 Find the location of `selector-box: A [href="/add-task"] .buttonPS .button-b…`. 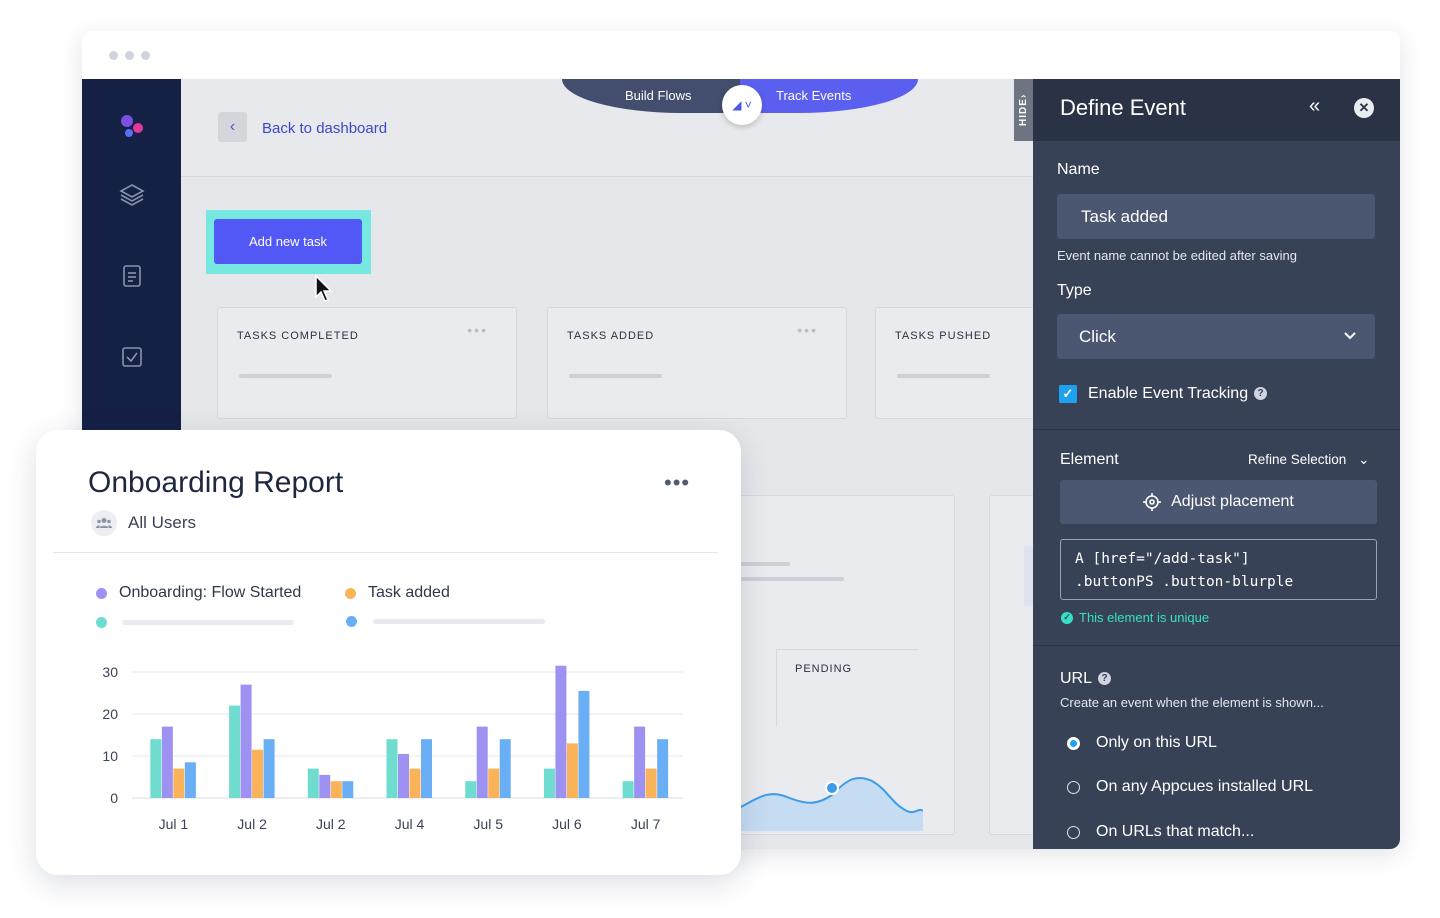

selector-box: A [href="/add-task"] .buttonPS .button-b… is located at coordinates (1218, 569).